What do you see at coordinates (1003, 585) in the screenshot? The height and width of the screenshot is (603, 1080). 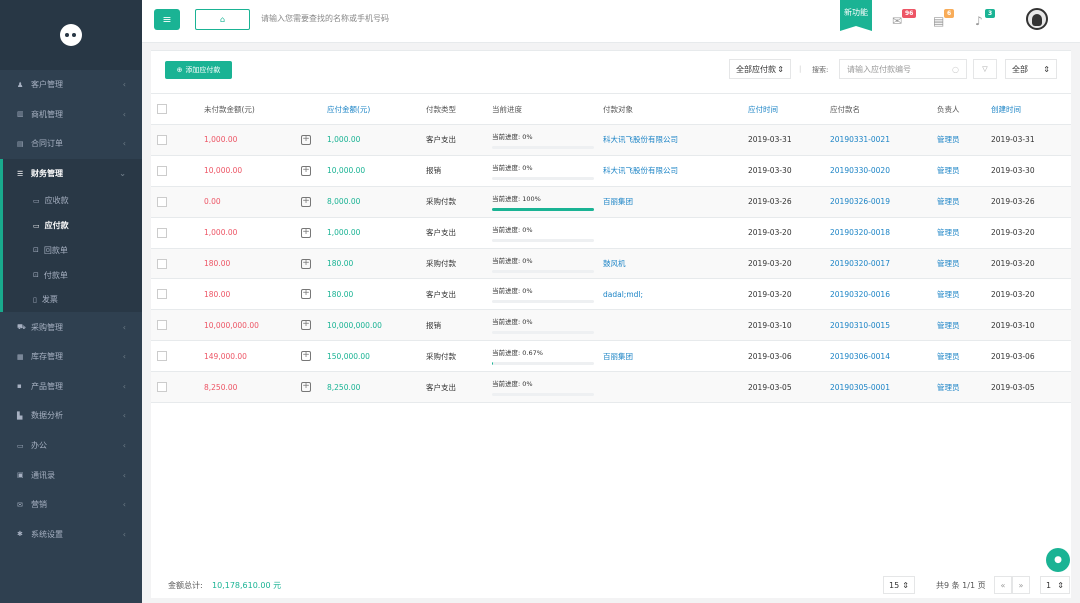 I see `prev-page-button: «` at bounding box center [1003, 585].